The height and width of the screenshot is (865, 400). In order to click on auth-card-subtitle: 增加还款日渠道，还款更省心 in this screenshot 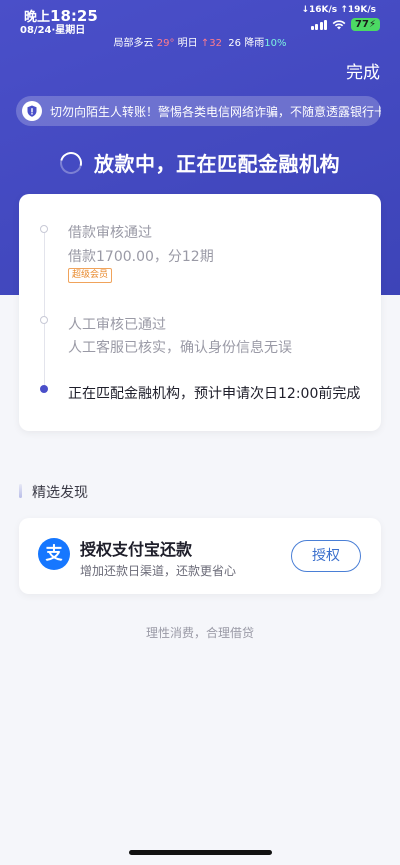, I will do `click(158, 571)`.